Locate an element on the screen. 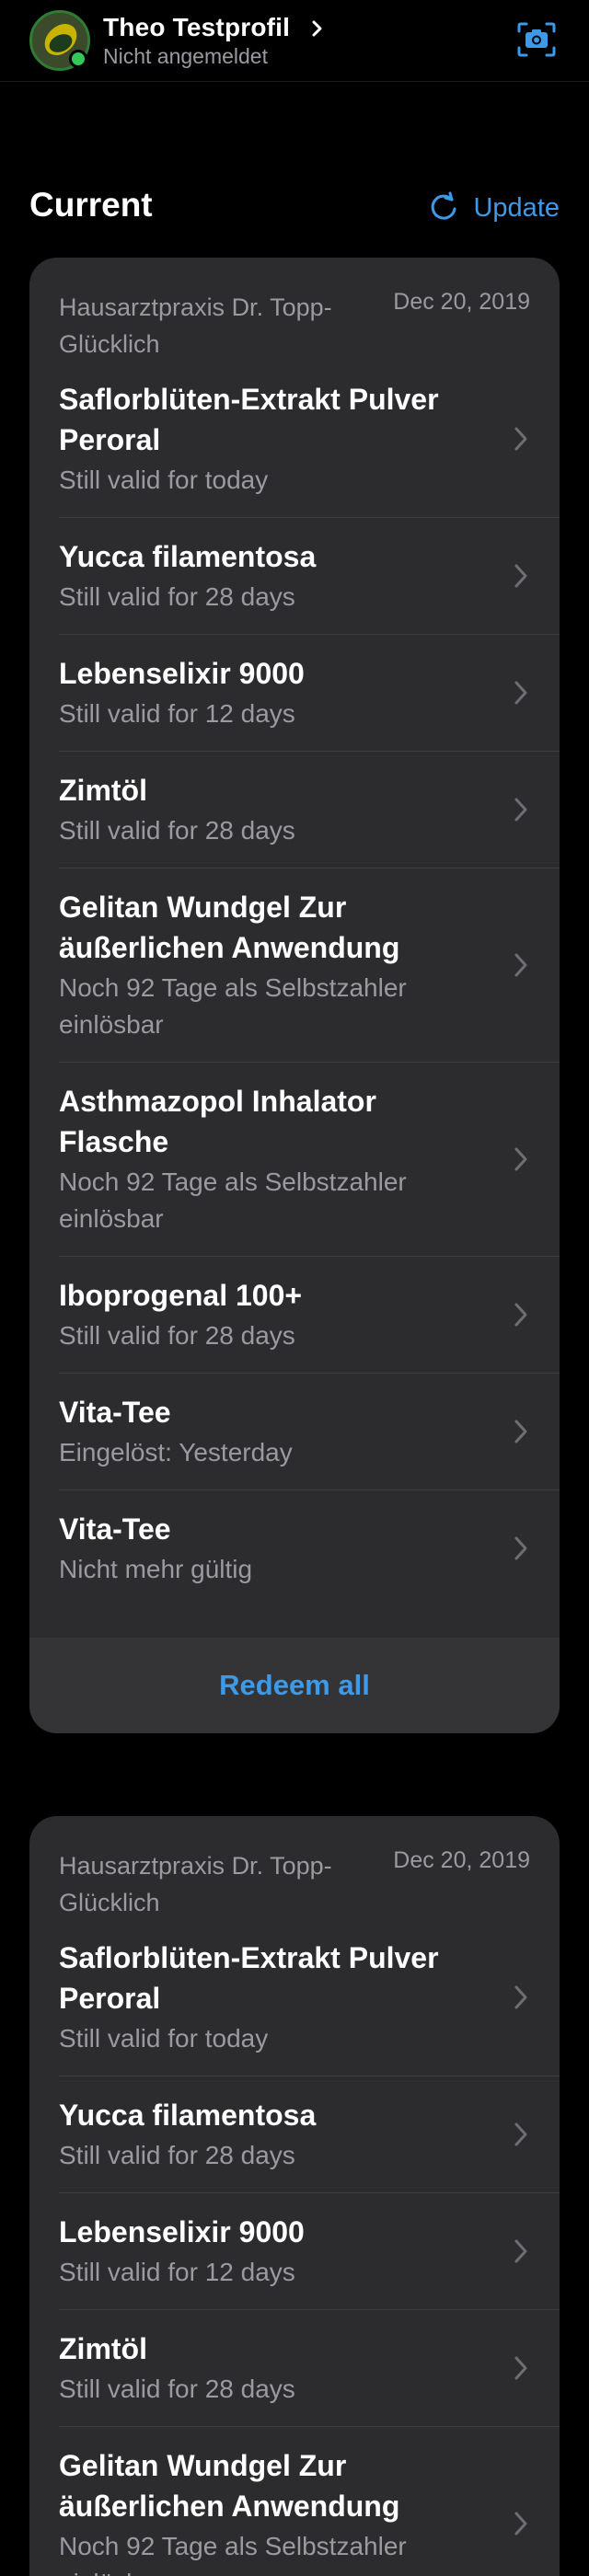  medication-row: Vita-Tee Nicht mehr gültig is located at coordinates (309, 1548).